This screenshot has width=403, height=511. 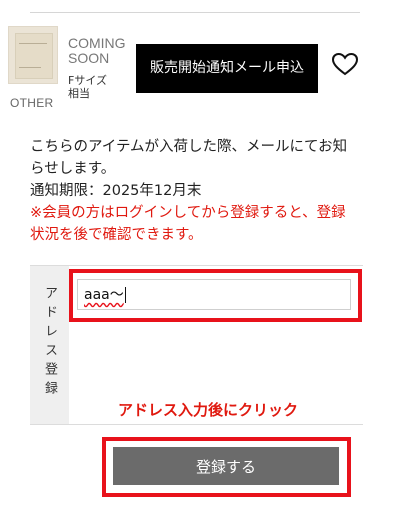 I want to click on click-instruction-annotation: アドレス入力後にクリック, so click(x=208, y=410).